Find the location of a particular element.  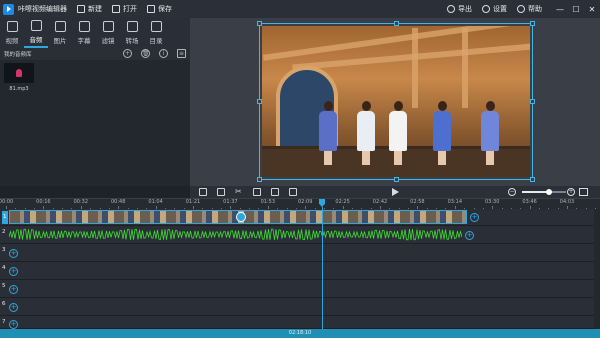

add-media-icon: + is located at coordinates (127, 53).